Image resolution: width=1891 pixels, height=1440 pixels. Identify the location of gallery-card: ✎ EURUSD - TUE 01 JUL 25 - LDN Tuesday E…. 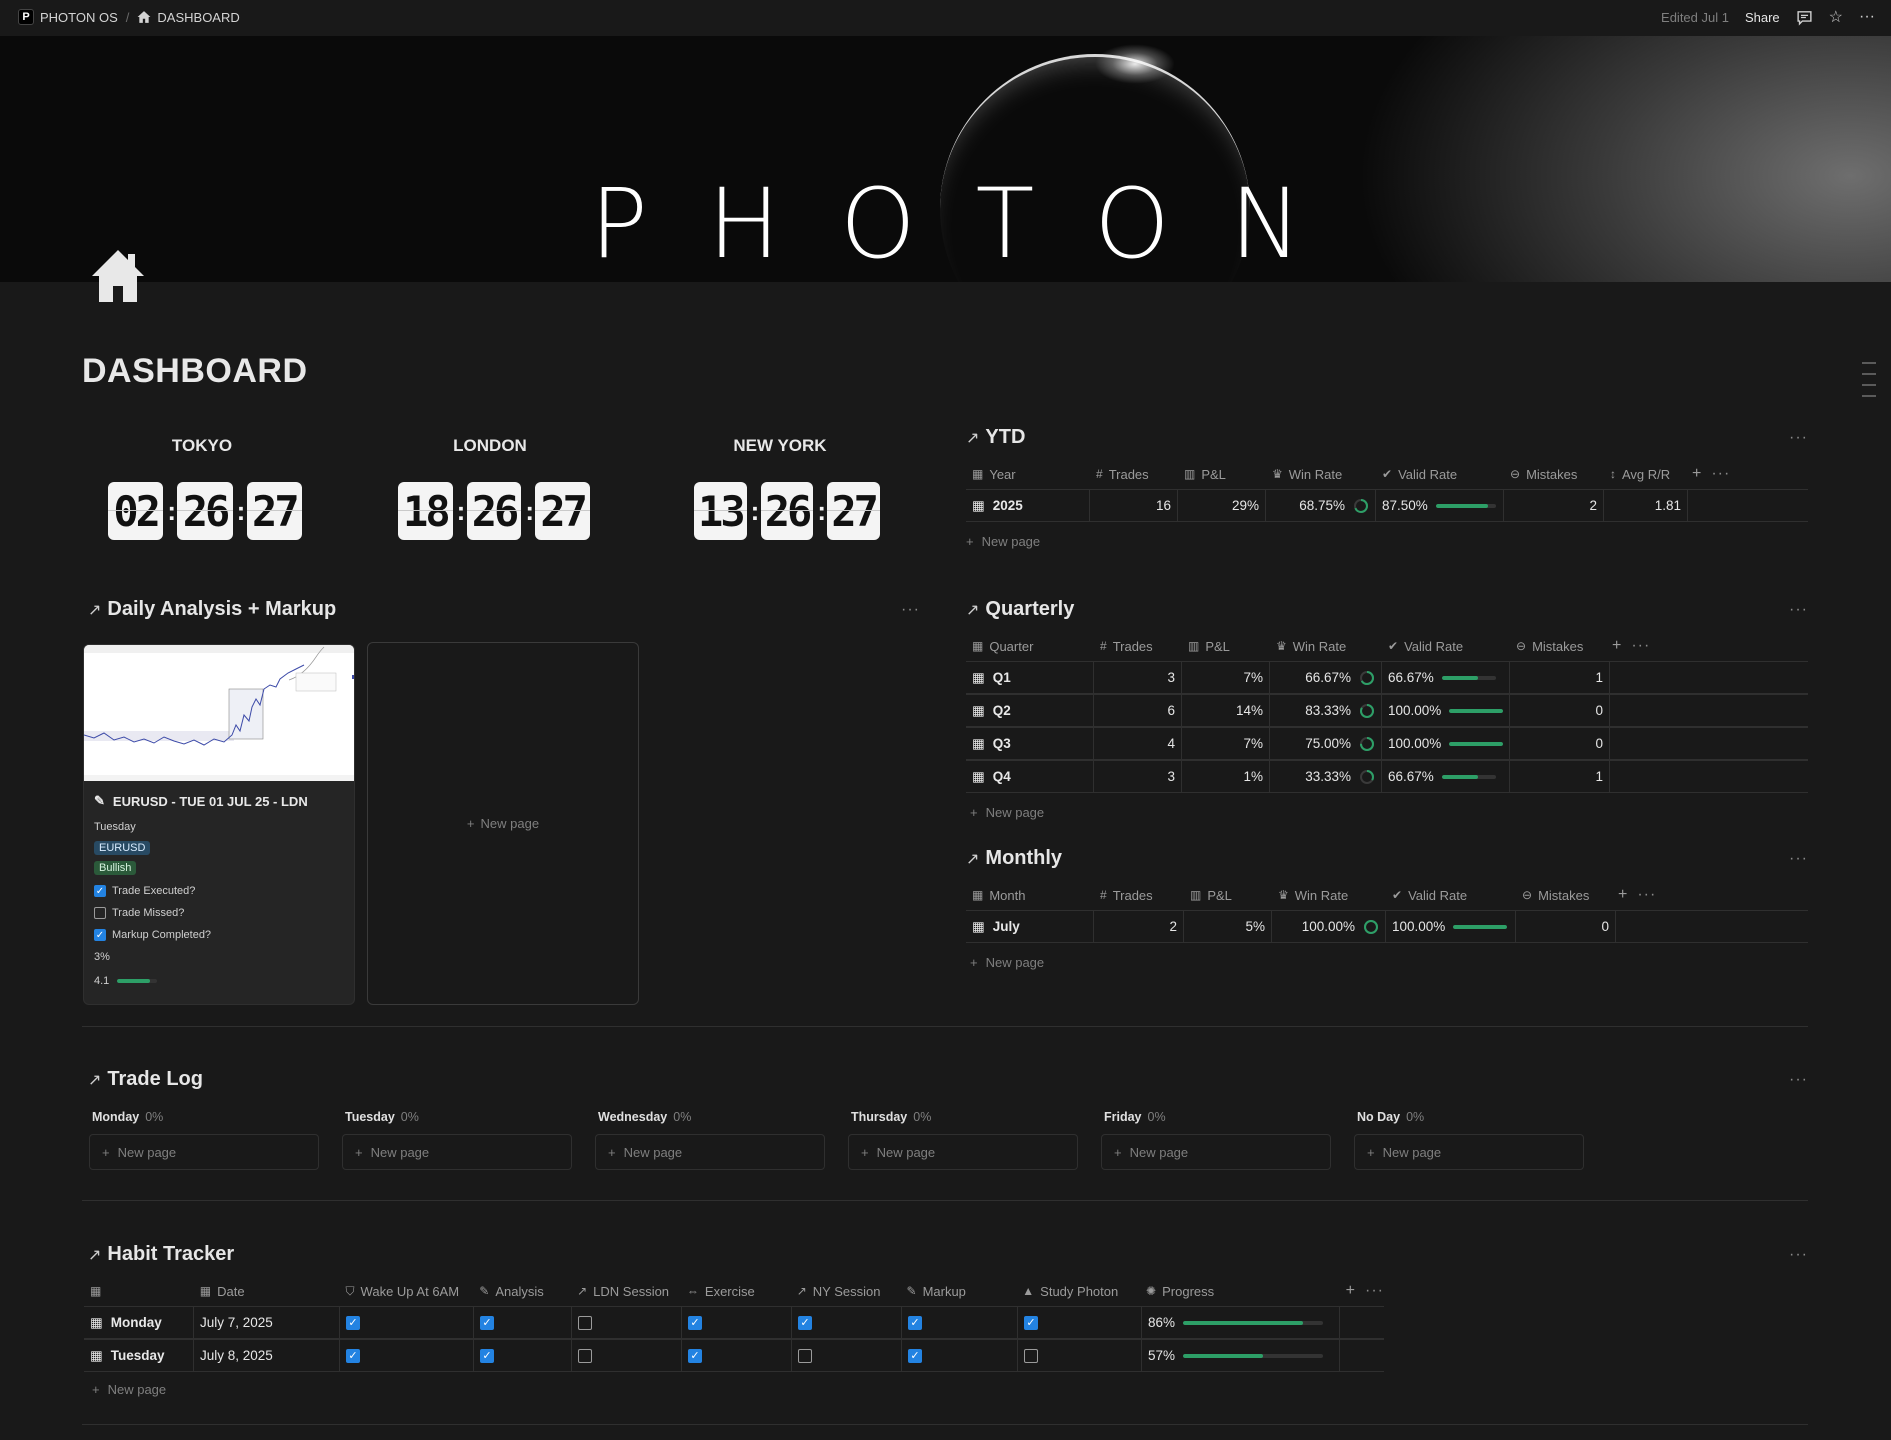
(219, 824).